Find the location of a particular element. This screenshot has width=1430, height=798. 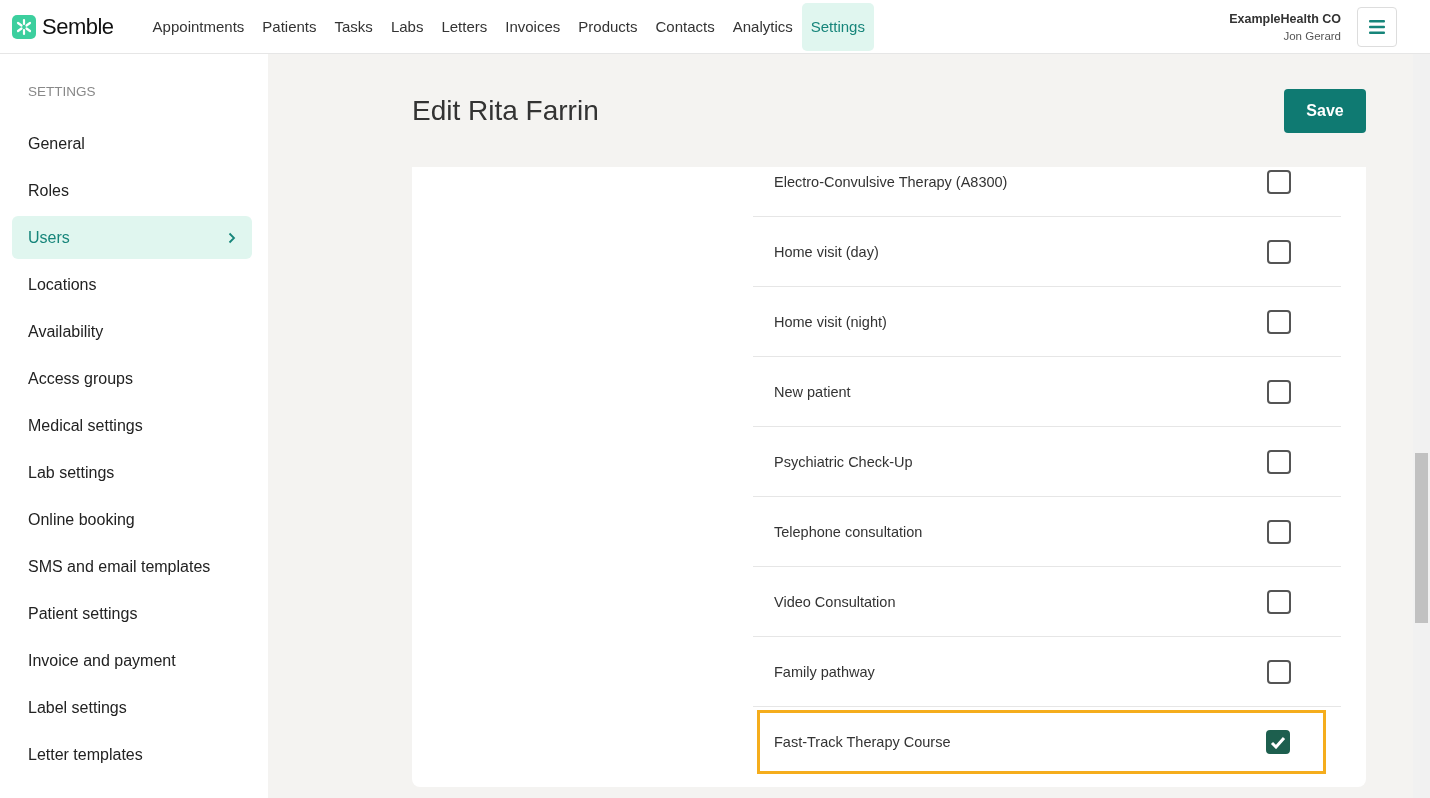

organisation-name: ExampleHealth CO is located at coordinates (1285, 18).